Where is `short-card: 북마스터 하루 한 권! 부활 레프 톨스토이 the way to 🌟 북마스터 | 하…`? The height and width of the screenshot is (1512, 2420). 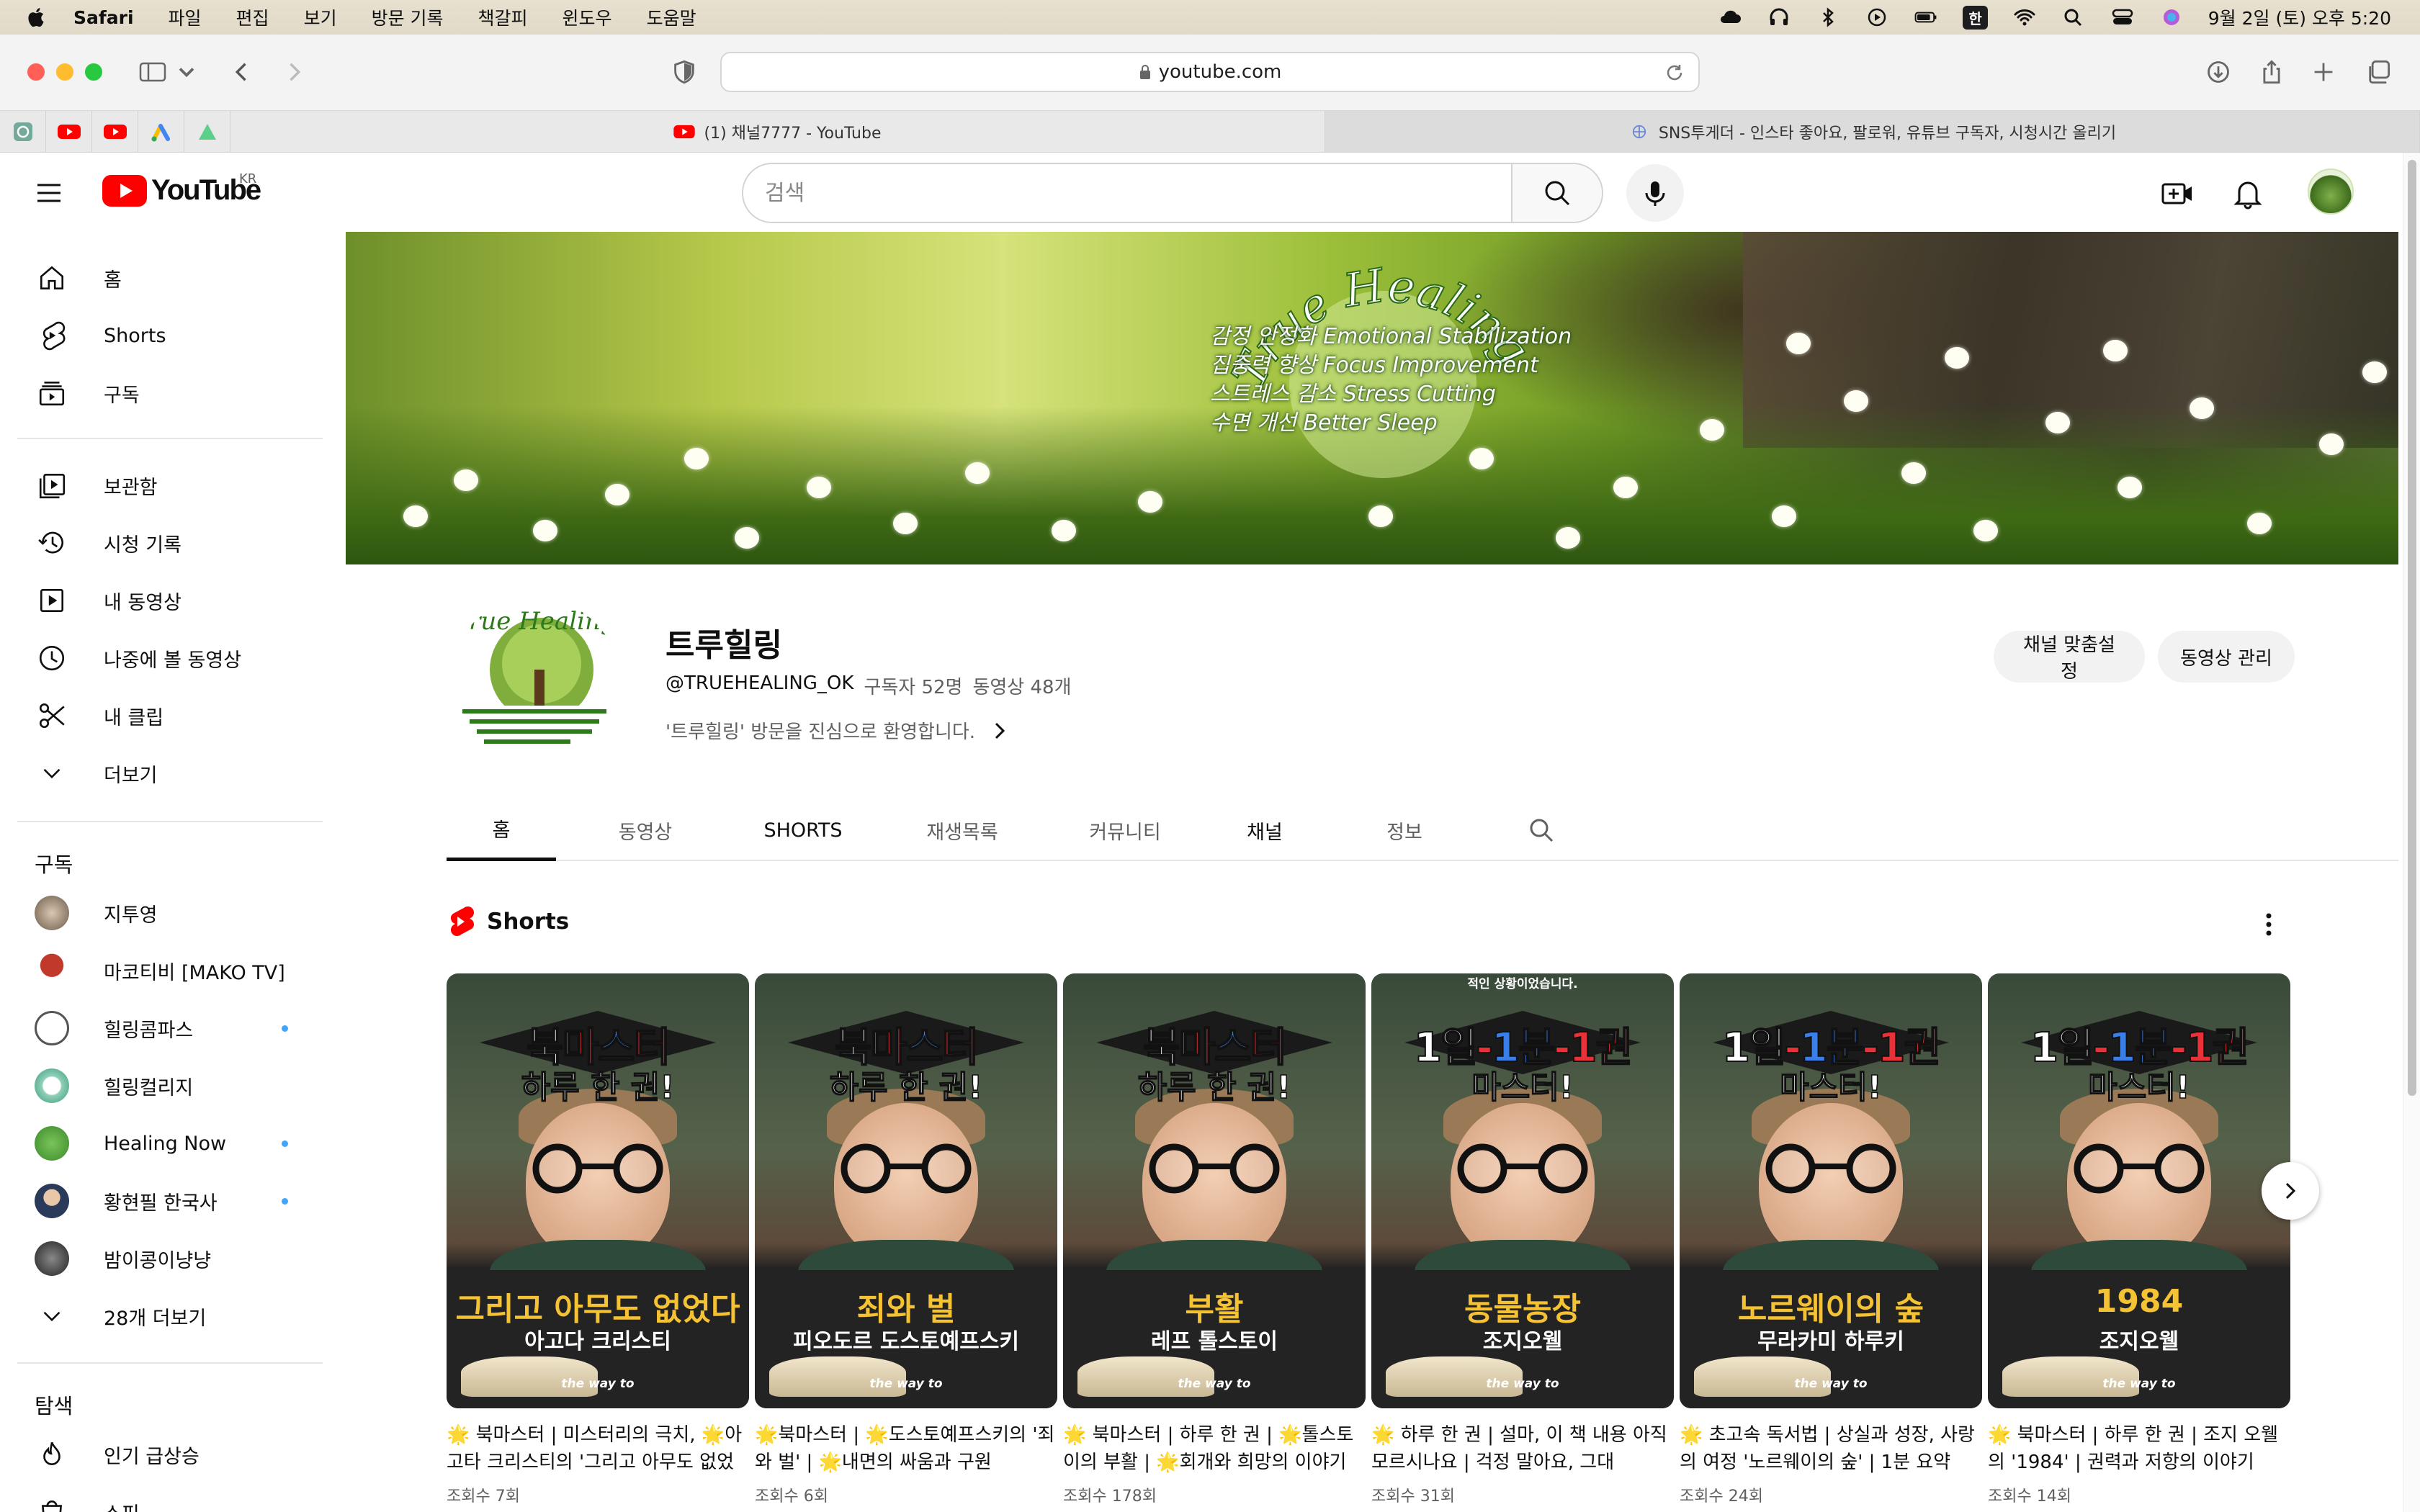 short-card: 북마스터 하루 한 권! 부활 레프 톨스토이 the way to 🌟 북마스터 | 하… is located at coordinates (1214, 1239).